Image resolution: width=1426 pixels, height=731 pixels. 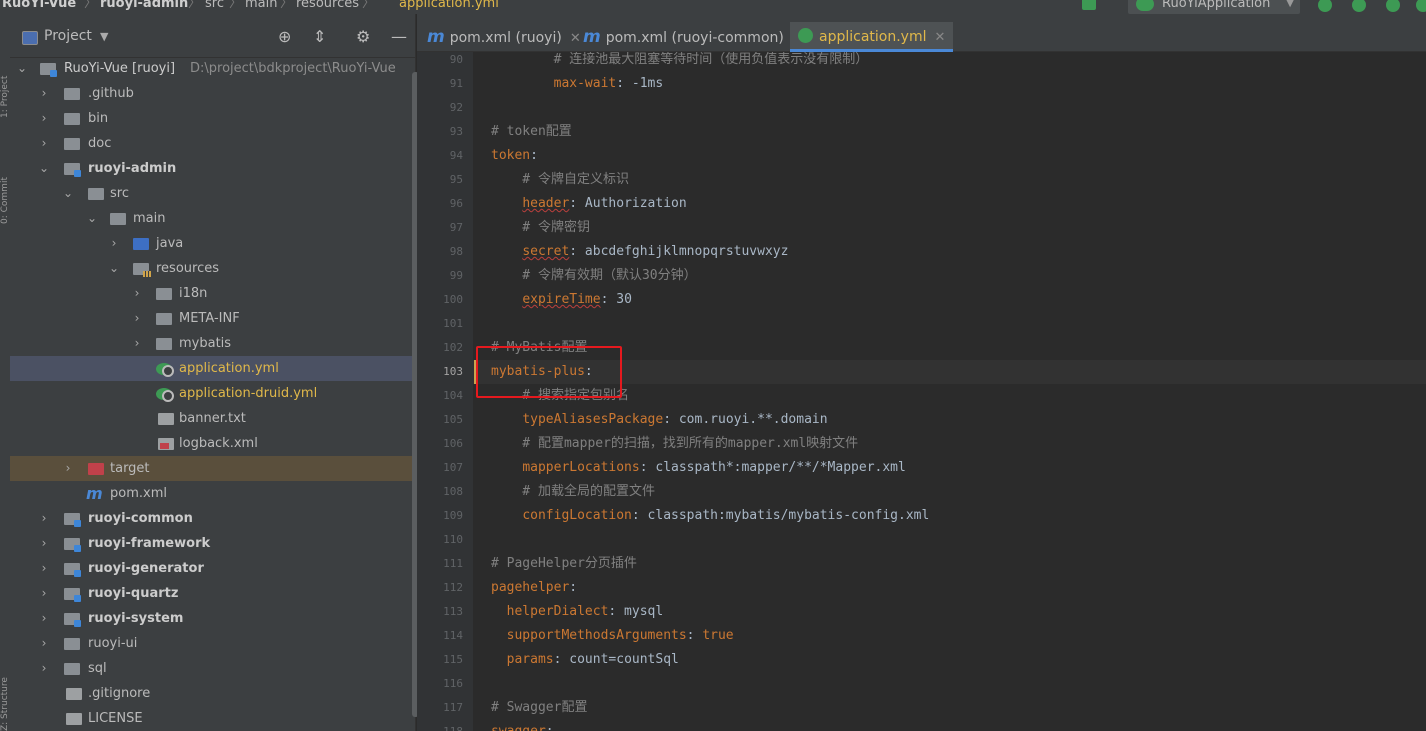 What do you see at coordinates (639, 252) in the screenshot?
I see `code-line: secret: abcdefghijklmnopqrstuvwxyz` at bounding box center [639, 252].